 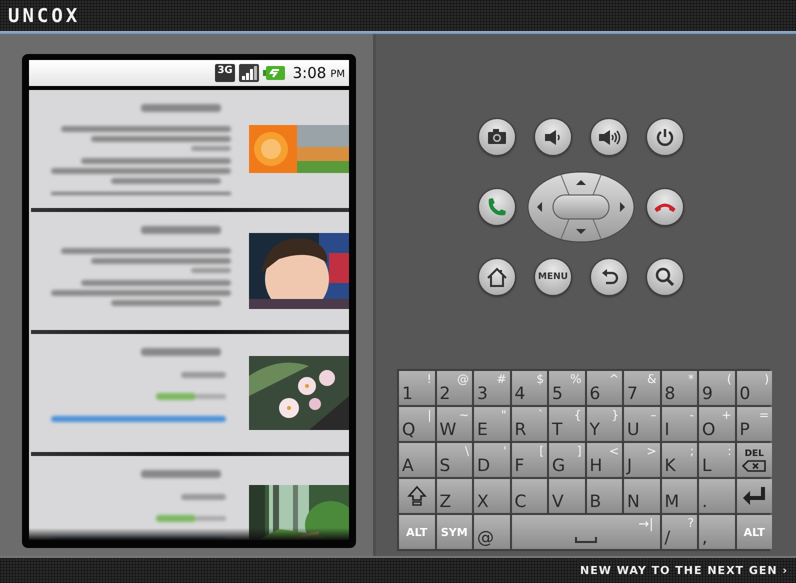 What do you see at coordinates (454, 496) in the screenshot?
I see `key: Z` at bounding box center [454, 496].